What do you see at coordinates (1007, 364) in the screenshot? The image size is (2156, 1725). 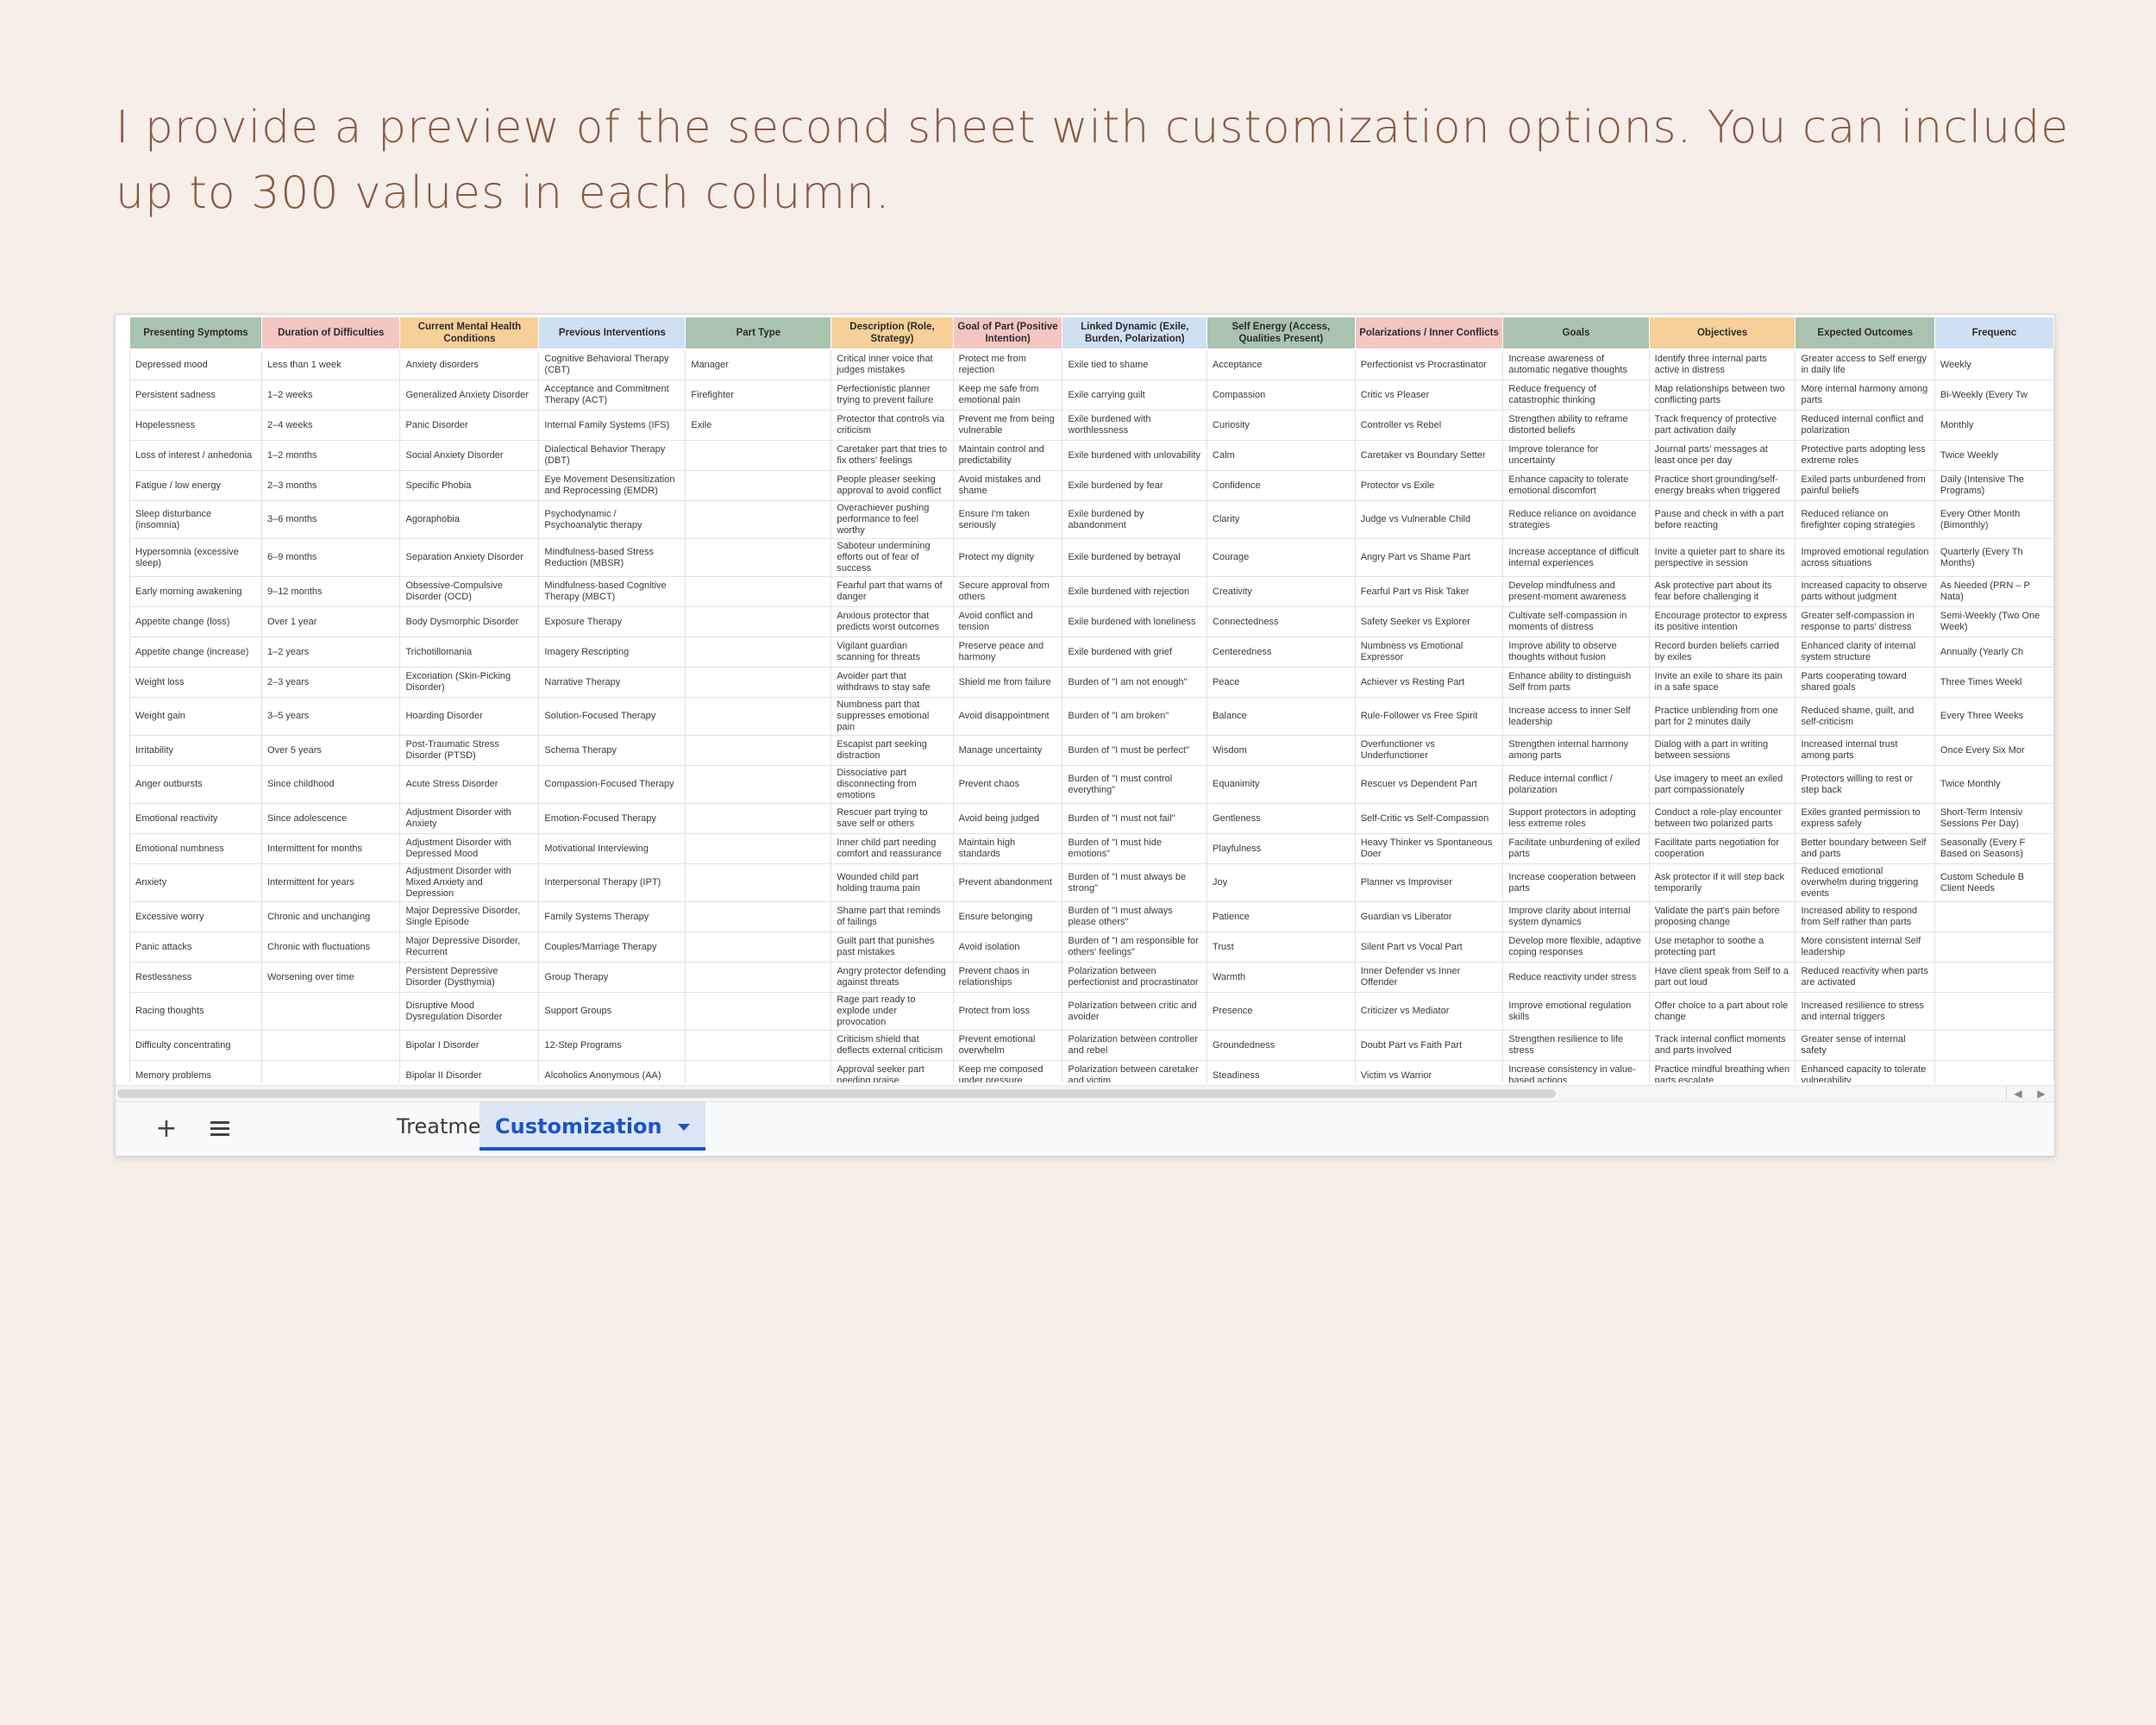 I see `table-cell: Protect me from rejection` at bounding box center [1007, 364].